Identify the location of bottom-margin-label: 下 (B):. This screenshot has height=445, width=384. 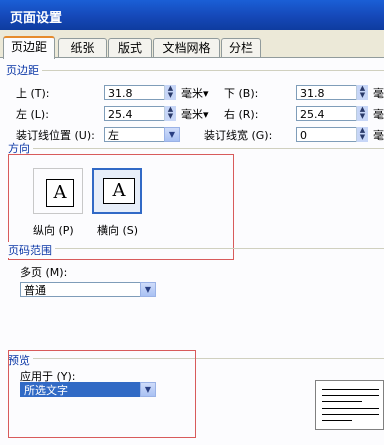
(241, 93).